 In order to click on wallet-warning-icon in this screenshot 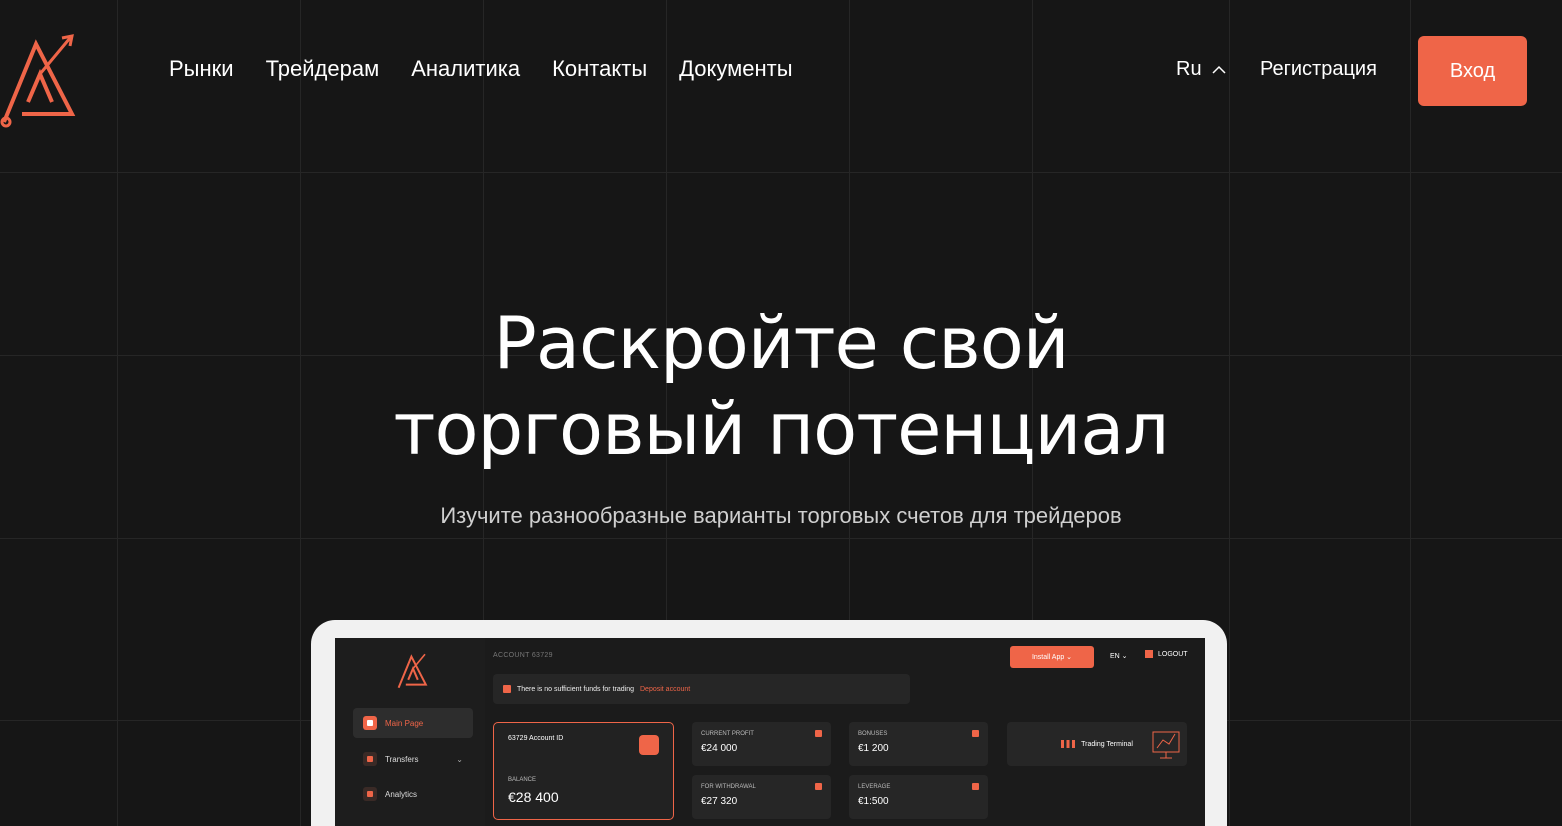, I will do `click(507, 689)`.